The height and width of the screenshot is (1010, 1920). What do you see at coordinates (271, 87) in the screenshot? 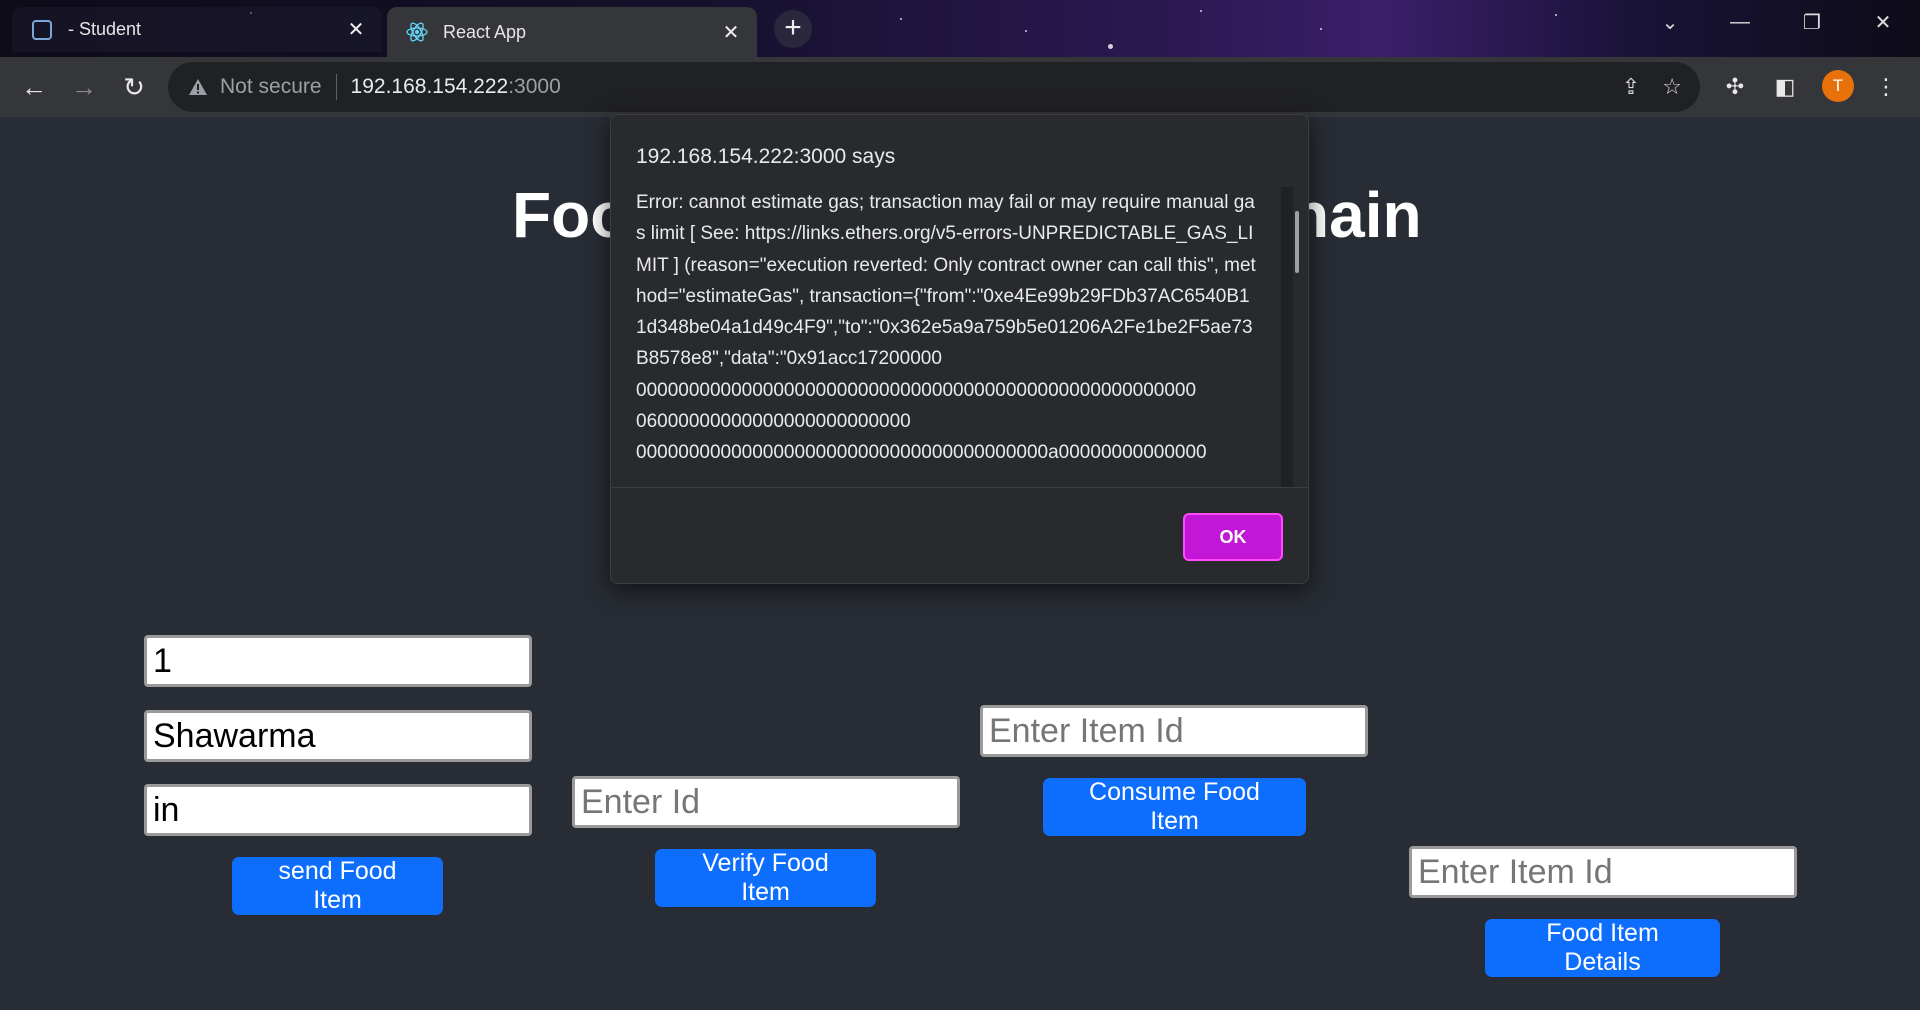
I see `security-label: Not secure` at bounding box center [271, 87].